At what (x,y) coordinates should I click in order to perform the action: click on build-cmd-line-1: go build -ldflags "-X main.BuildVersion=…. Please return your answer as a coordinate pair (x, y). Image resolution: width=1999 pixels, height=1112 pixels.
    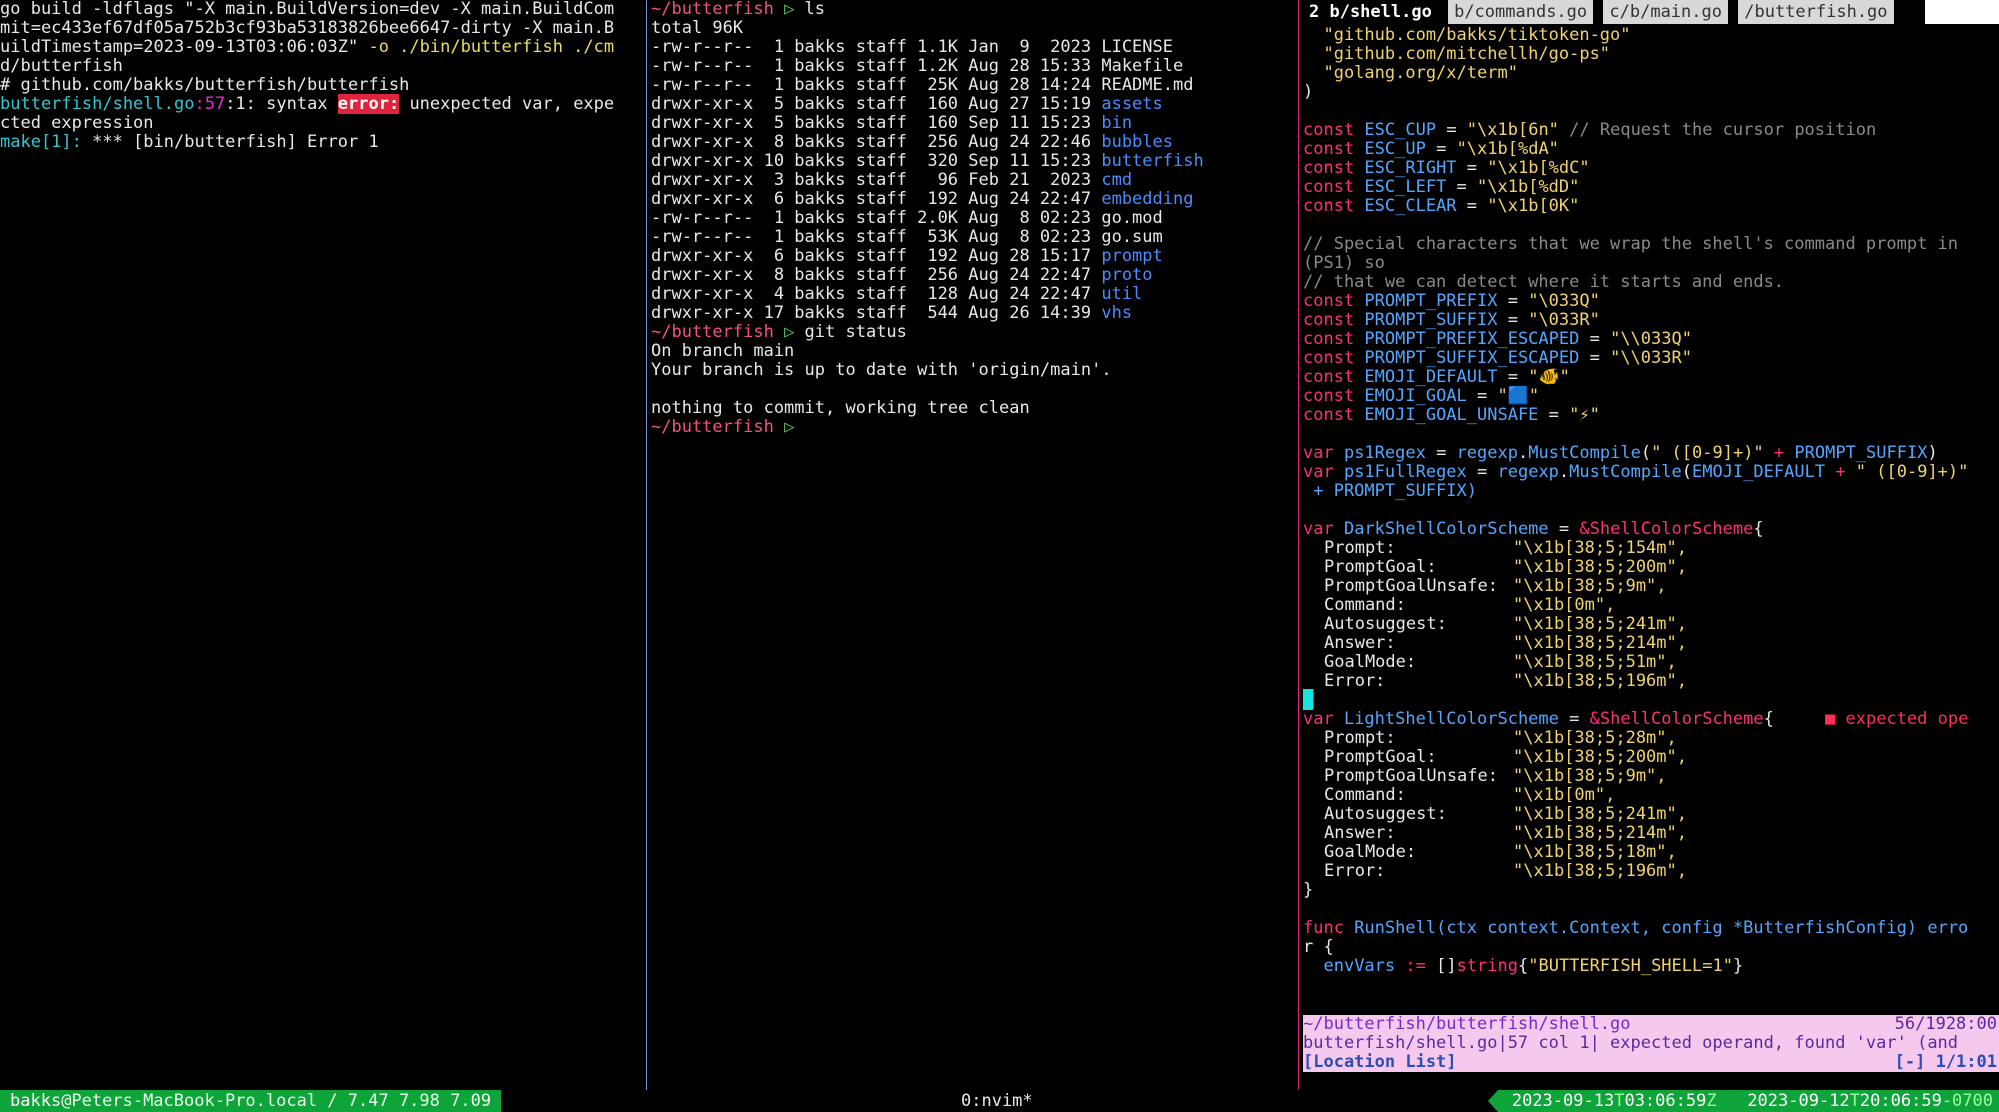
    Looking at the image, I should click on (307, 9).